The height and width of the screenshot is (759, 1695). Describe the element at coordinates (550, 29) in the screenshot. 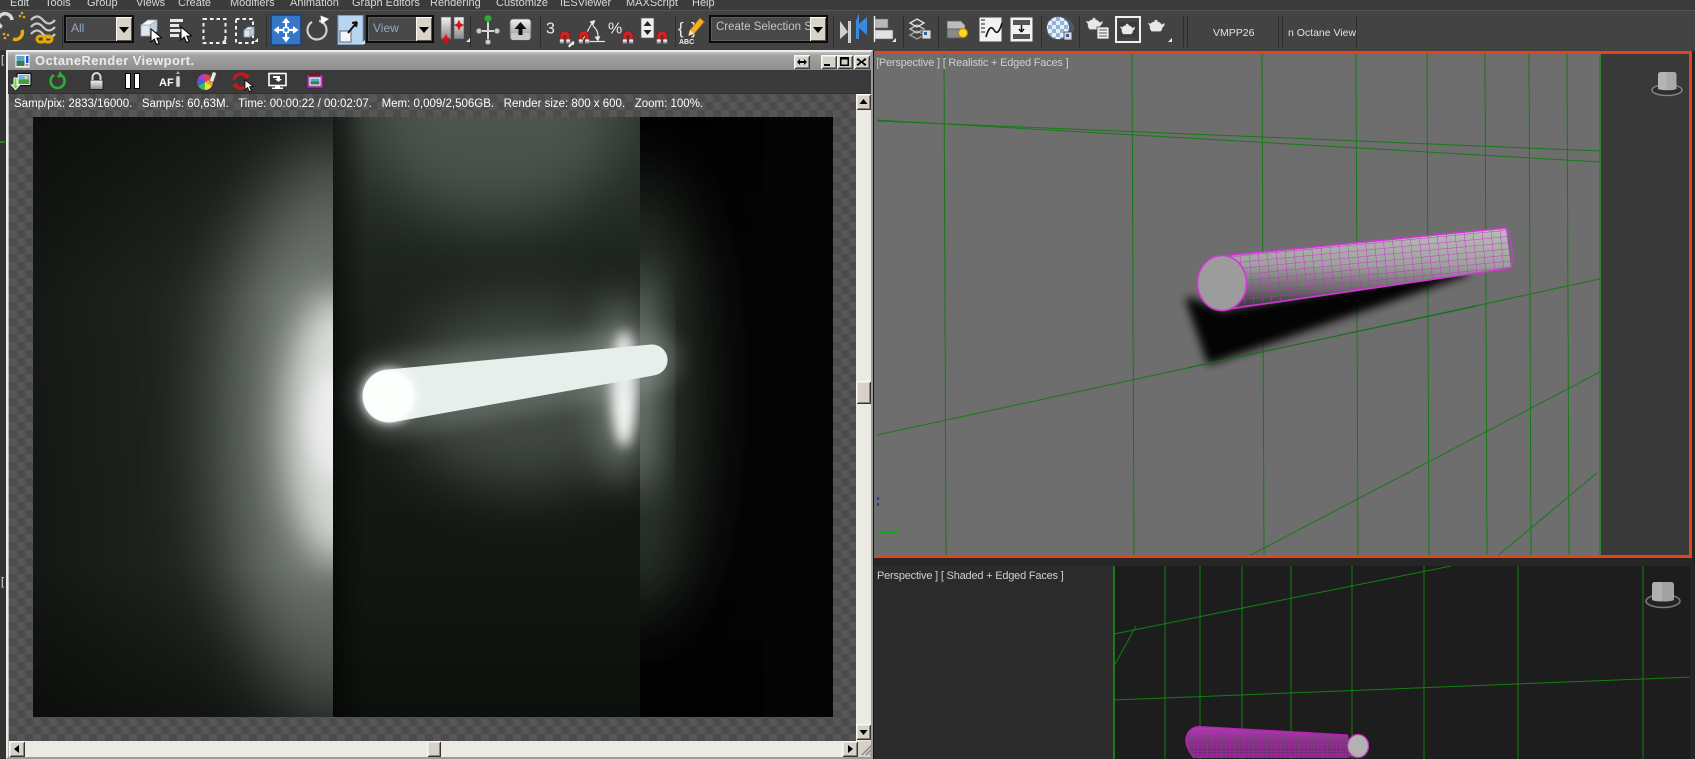

I see `svg-text: 3` at that location.